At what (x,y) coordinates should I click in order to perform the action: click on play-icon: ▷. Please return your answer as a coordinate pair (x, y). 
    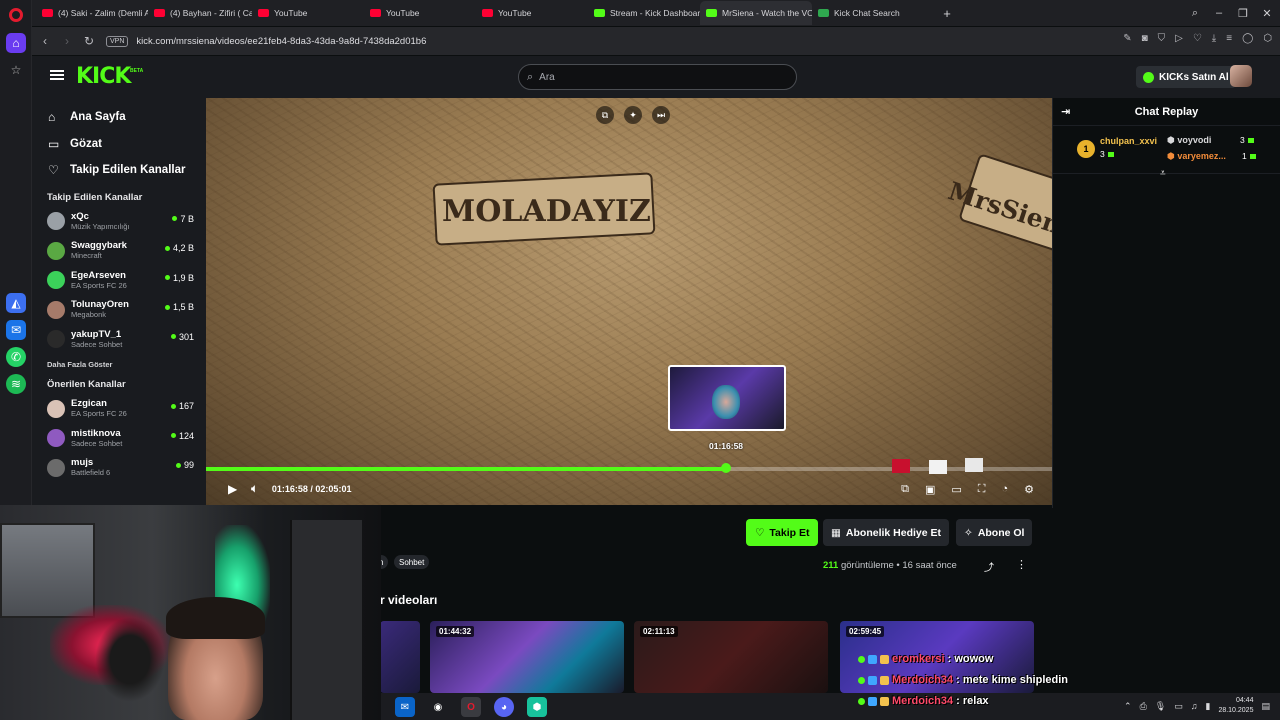
    Looking at the image, I should click on (1179, 38).